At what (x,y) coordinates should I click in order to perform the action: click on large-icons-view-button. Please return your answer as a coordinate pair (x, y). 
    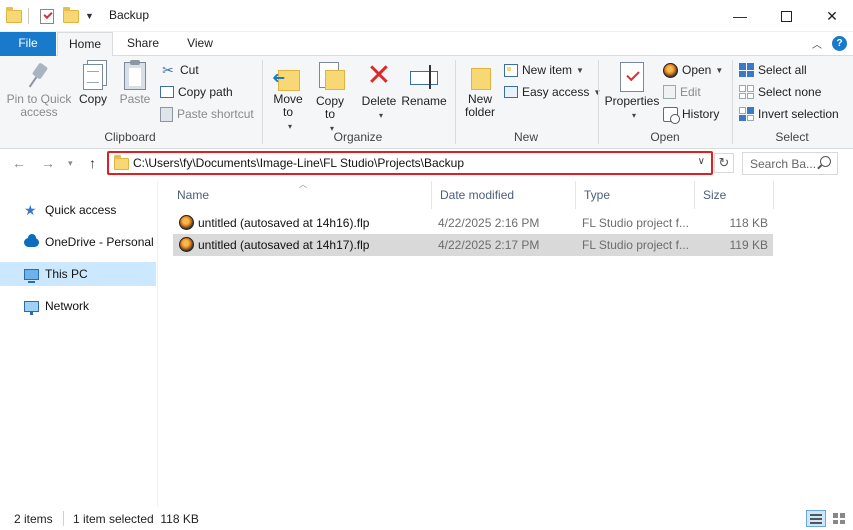
    Looking at the image, I should click on (839, 518).